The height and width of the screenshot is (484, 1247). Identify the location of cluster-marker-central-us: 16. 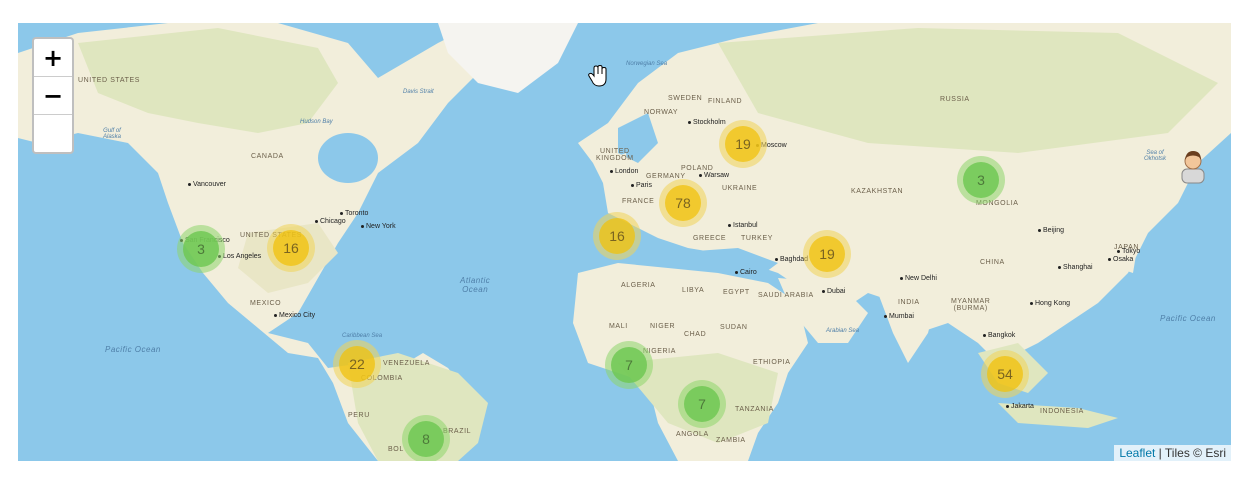
(291, 248).